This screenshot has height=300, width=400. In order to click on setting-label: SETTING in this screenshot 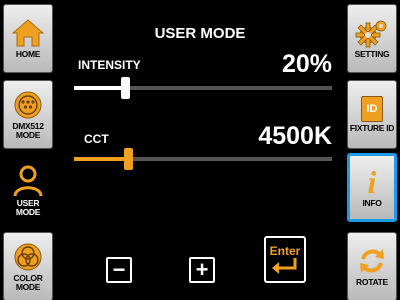, I will do `click(372, 54)`.